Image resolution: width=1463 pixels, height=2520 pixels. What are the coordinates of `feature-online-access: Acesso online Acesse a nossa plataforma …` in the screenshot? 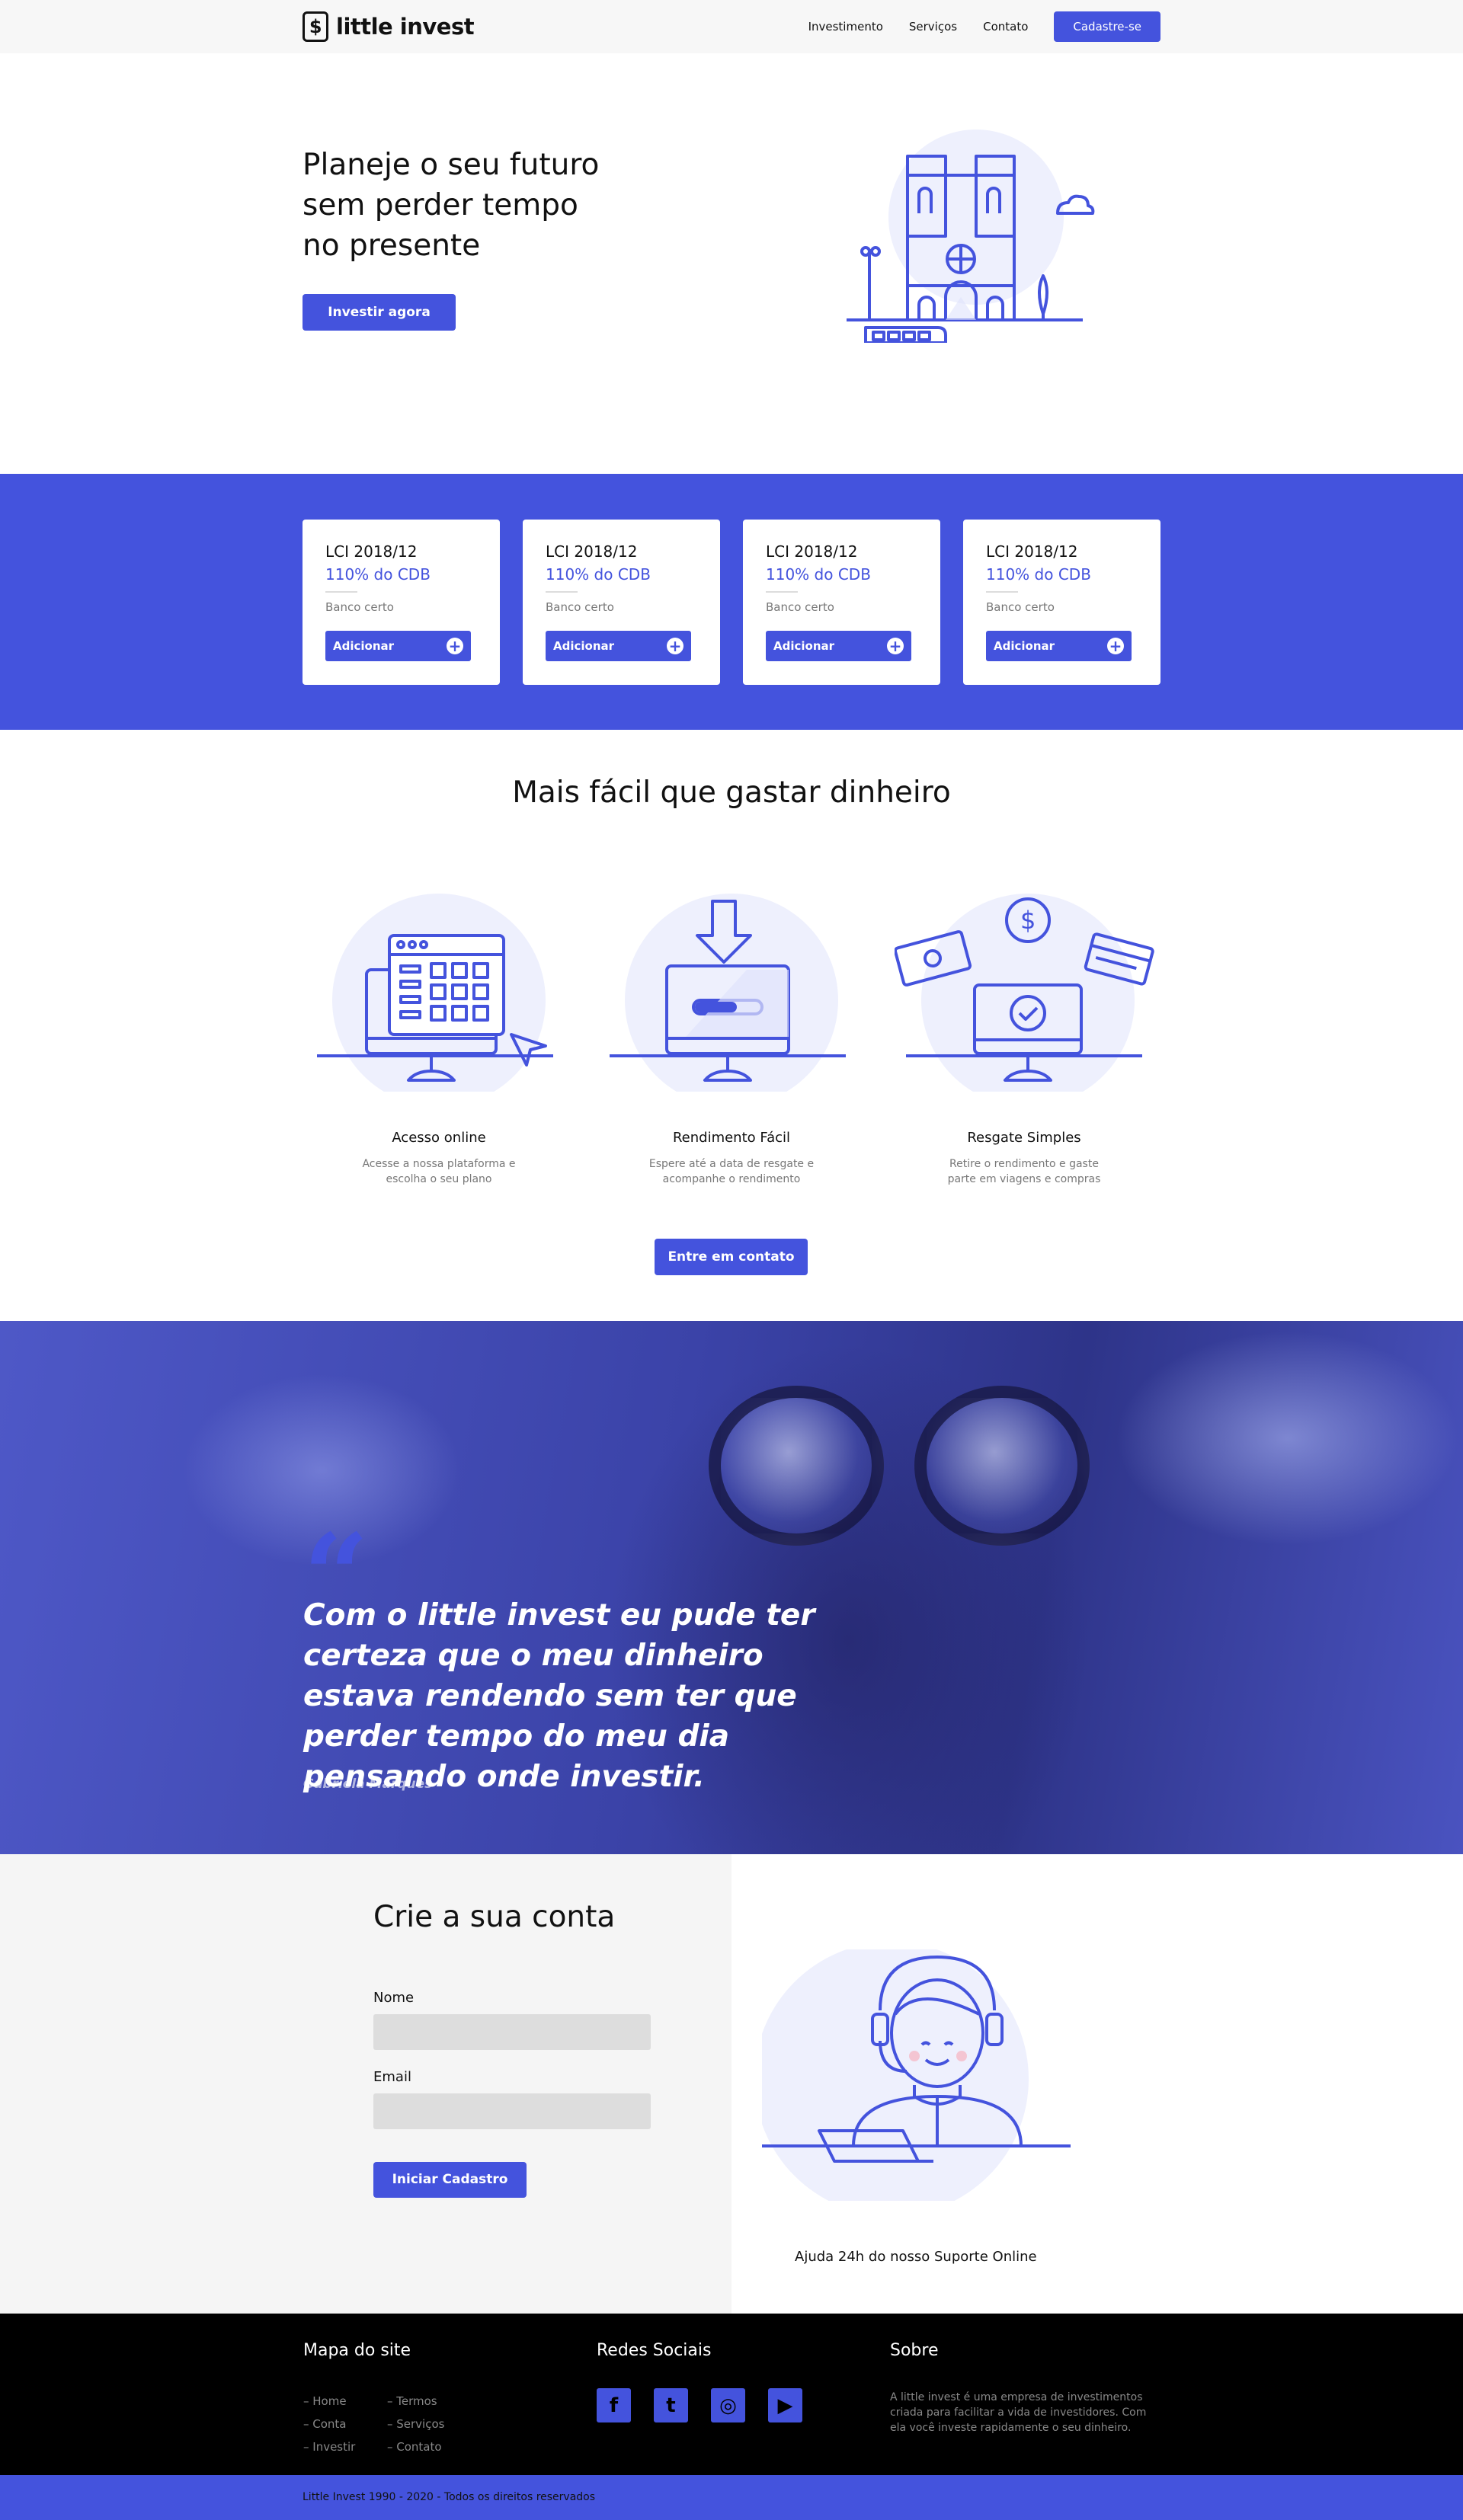 It's located at (438, 1040).